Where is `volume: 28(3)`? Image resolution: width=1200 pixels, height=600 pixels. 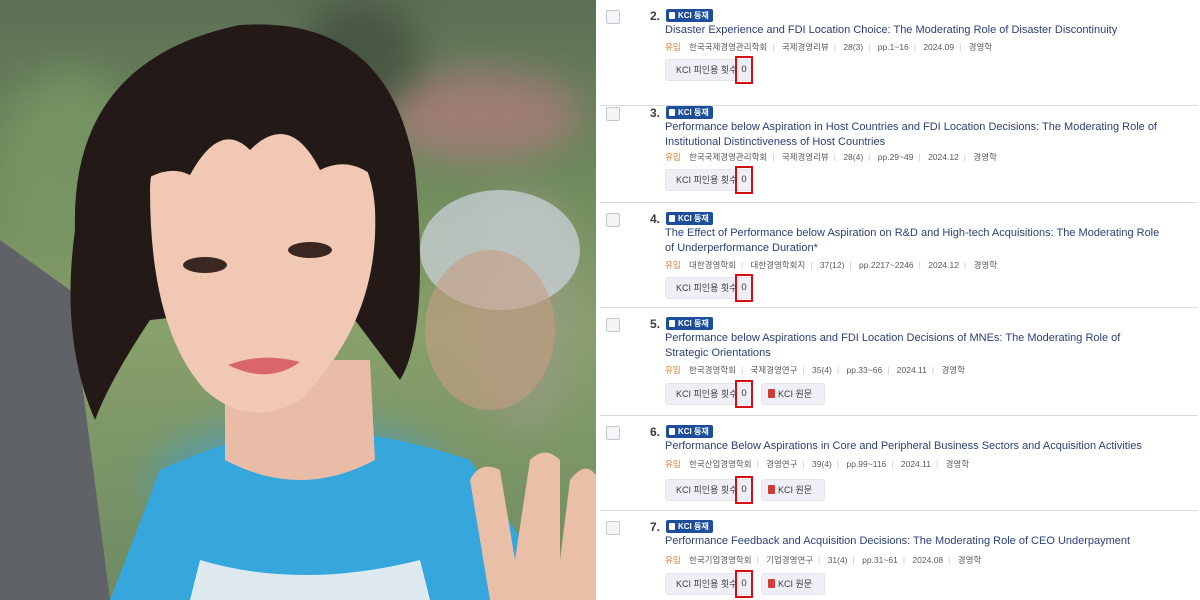 volume: 28(3) is located at coordinates (853, 47).